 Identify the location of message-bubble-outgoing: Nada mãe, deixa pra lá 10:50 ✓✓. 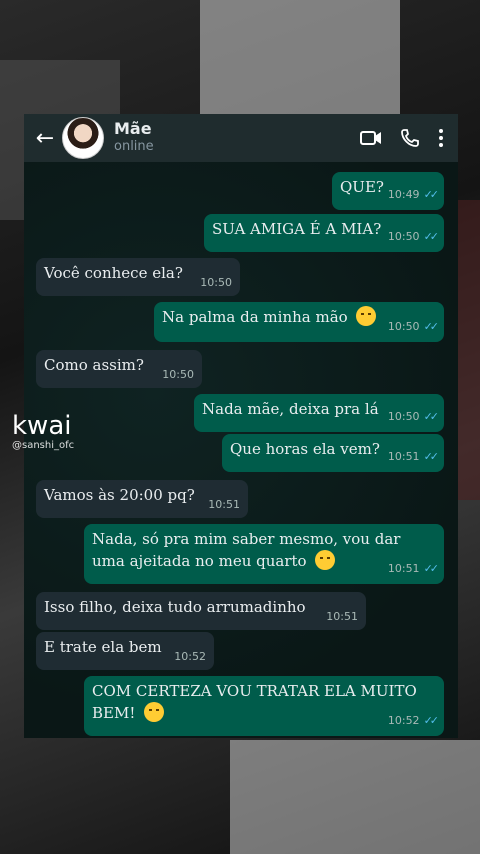
(319, 413).